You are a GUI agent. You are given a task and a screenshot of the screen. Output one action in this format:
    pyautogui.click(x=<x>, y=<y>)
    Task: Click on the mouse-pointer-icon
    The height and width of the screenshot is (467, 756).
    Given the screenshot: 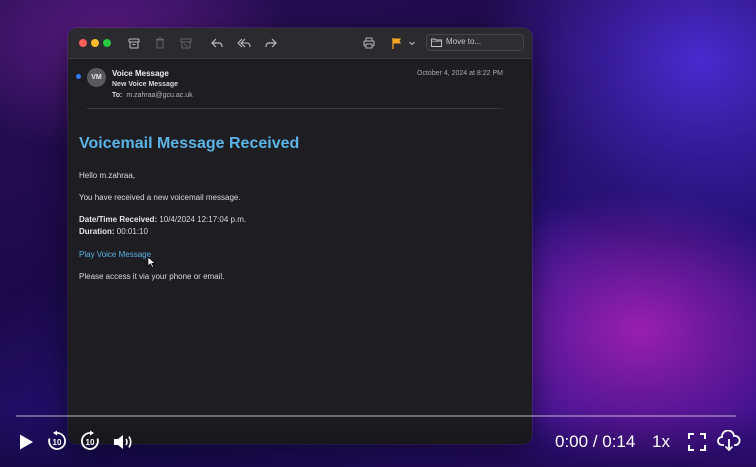 What is the action you would take?
    pyautogui.click(x=151, y=262)
    